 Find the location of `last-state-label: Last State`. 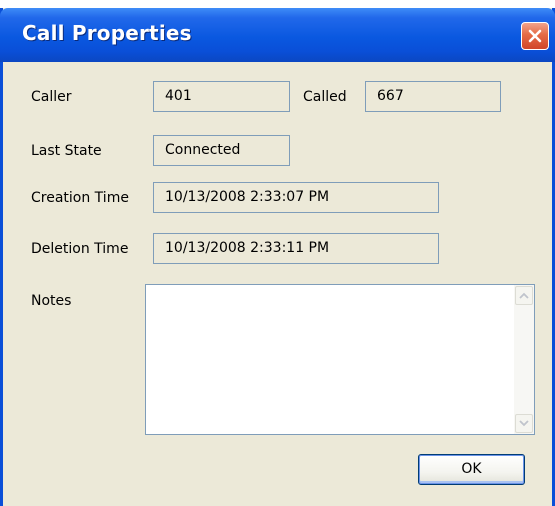

last-state-label: Last State is located at coordinates (66, 151).